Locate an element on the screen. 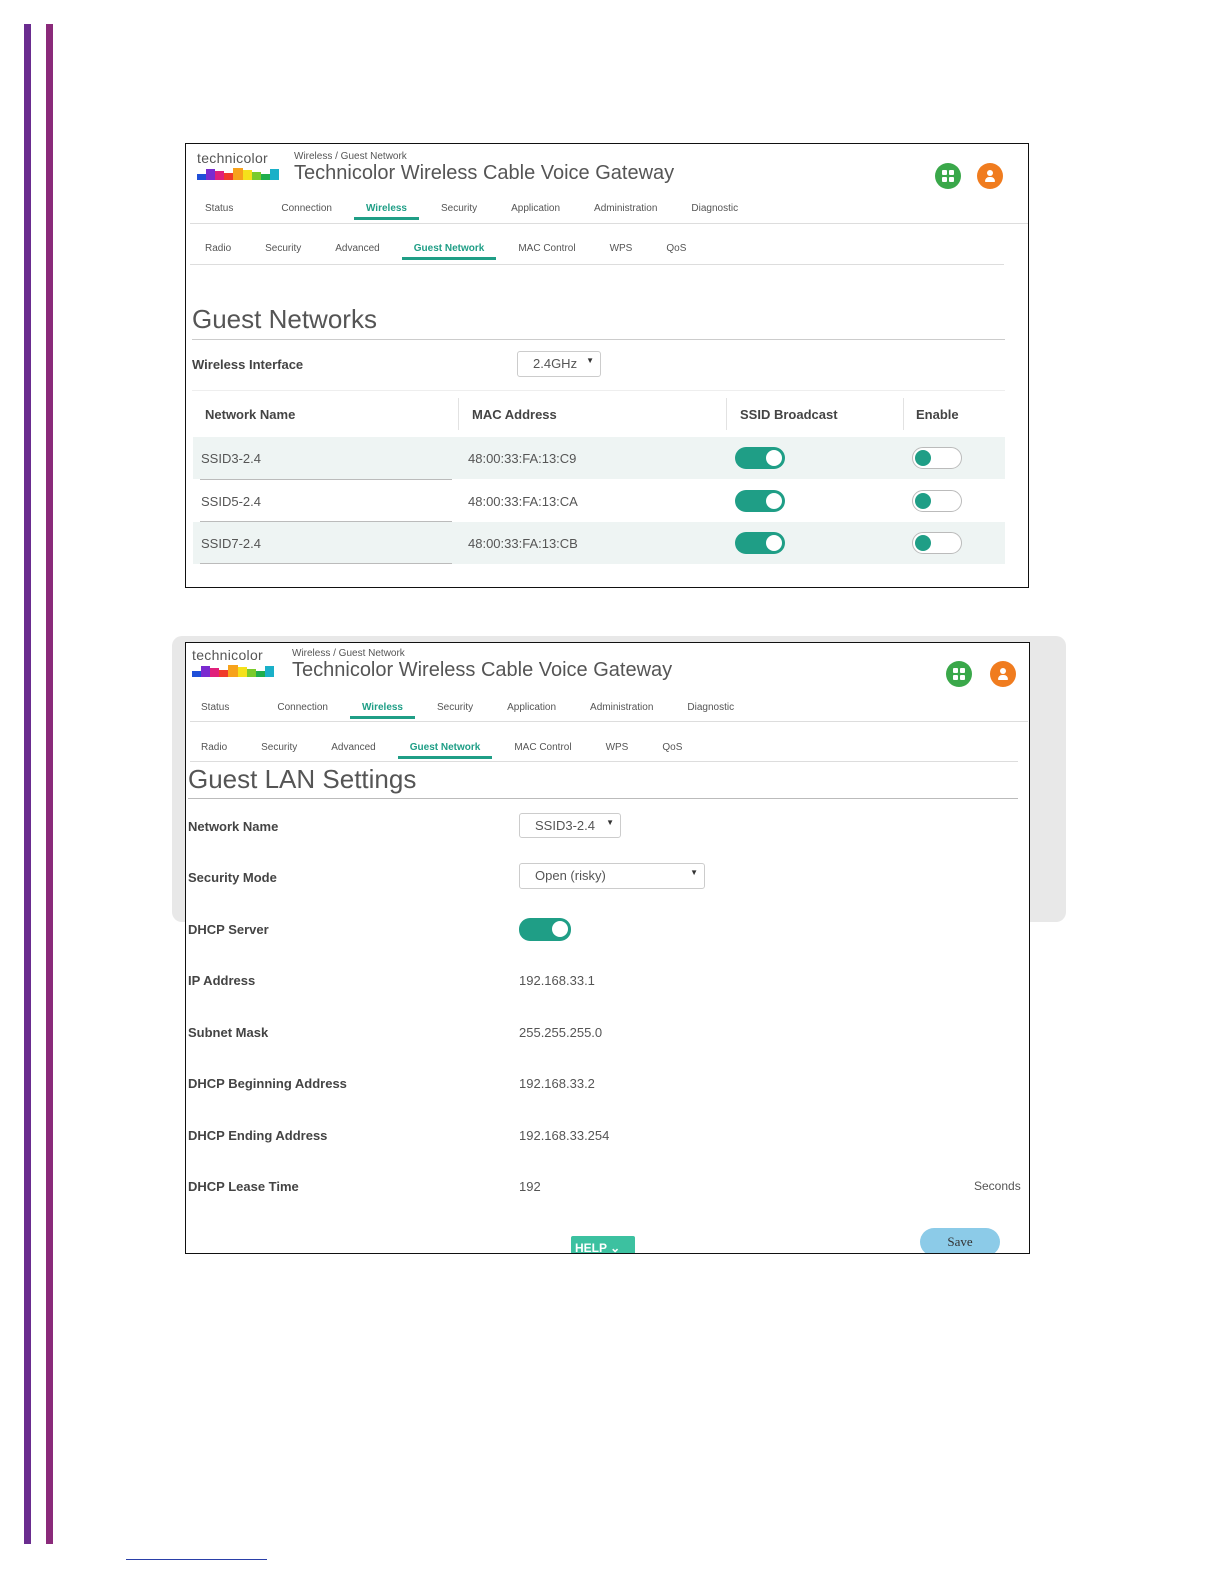  network-name-label: Network Name is located at coordinates (233, 826).